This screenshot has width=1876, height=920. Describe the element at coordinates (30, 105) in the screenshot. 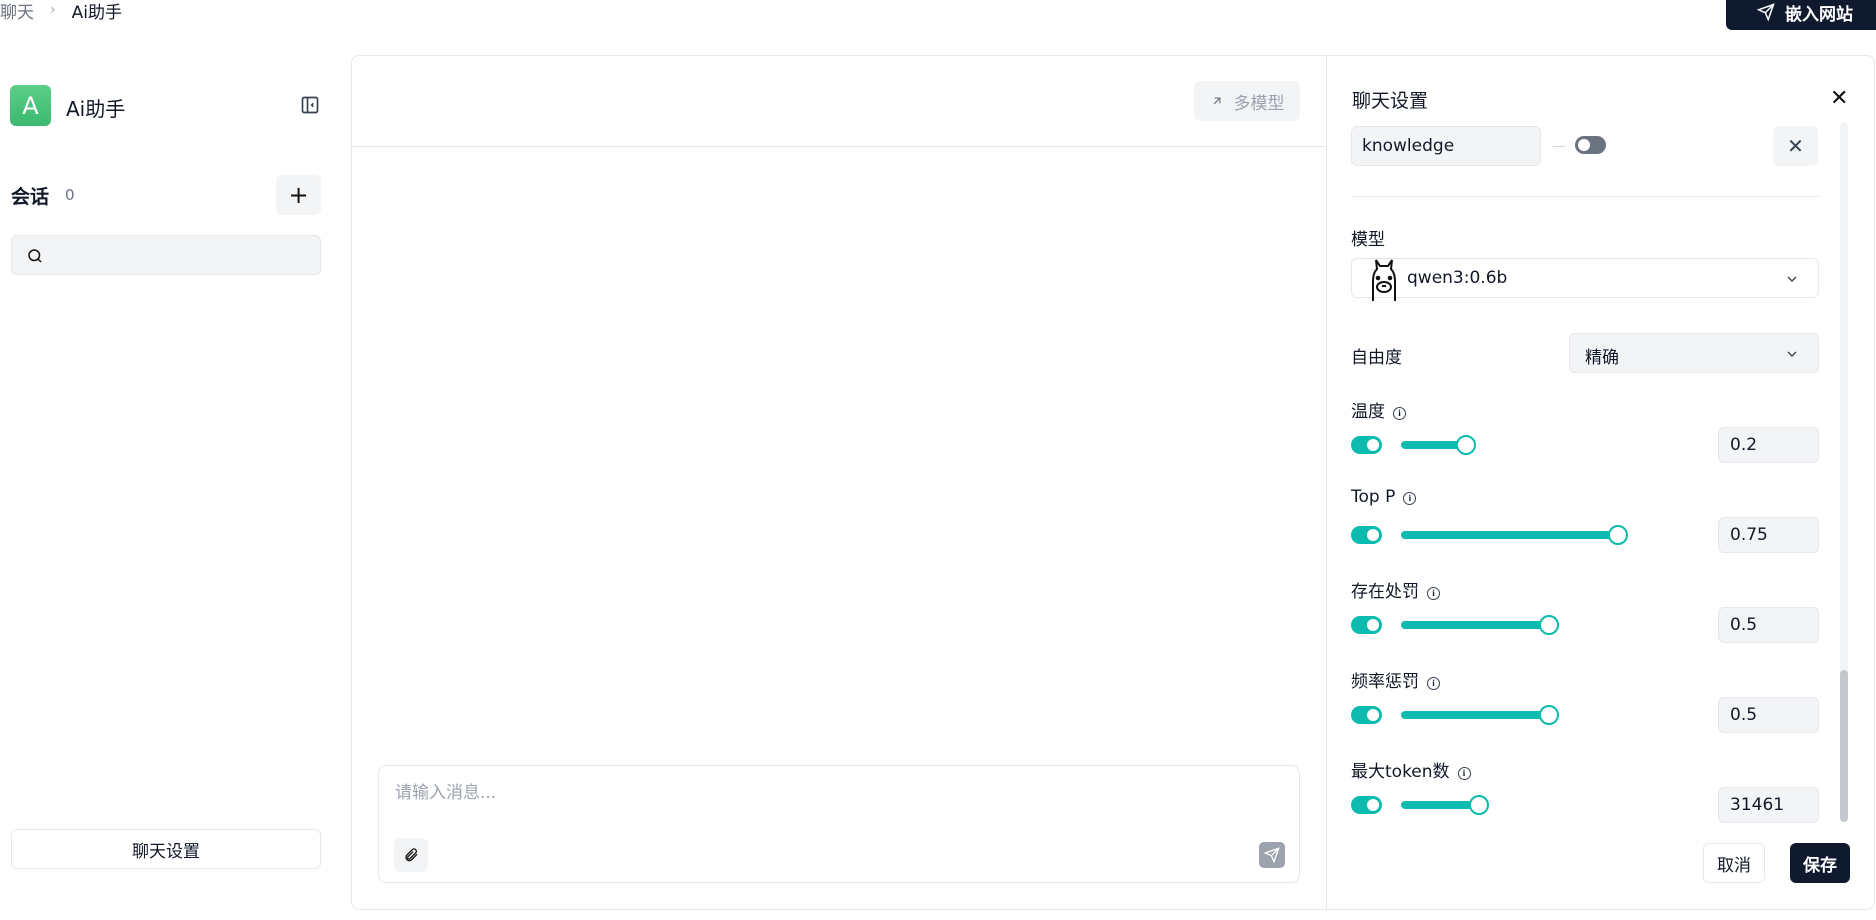

I see `app-avatar: A` at that location.